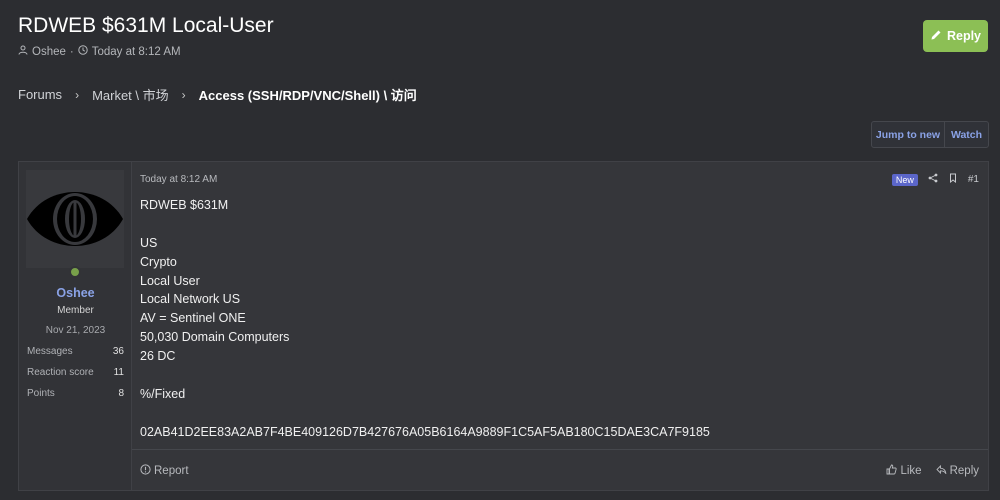 The width and height of the screenshot is (1000, 500). I want to click on page-title: RDWEB $631M Local-User, so click(146, 25).